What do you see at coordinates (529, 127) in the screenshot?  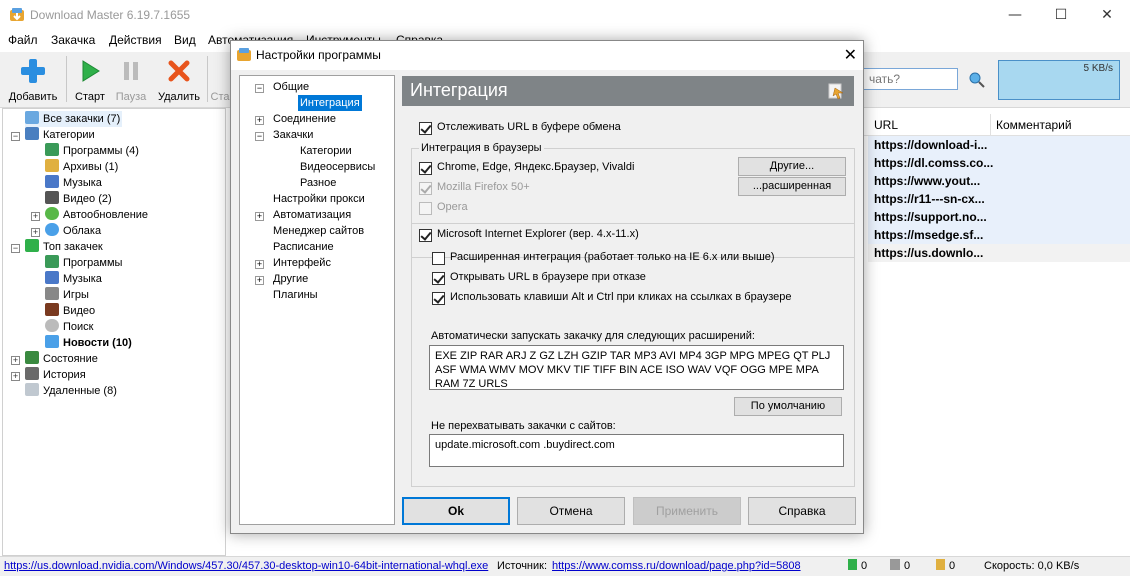 I see `track-clipboard-label: Отслеживать URL в буфере обмена` at bounding box center [529, 127].